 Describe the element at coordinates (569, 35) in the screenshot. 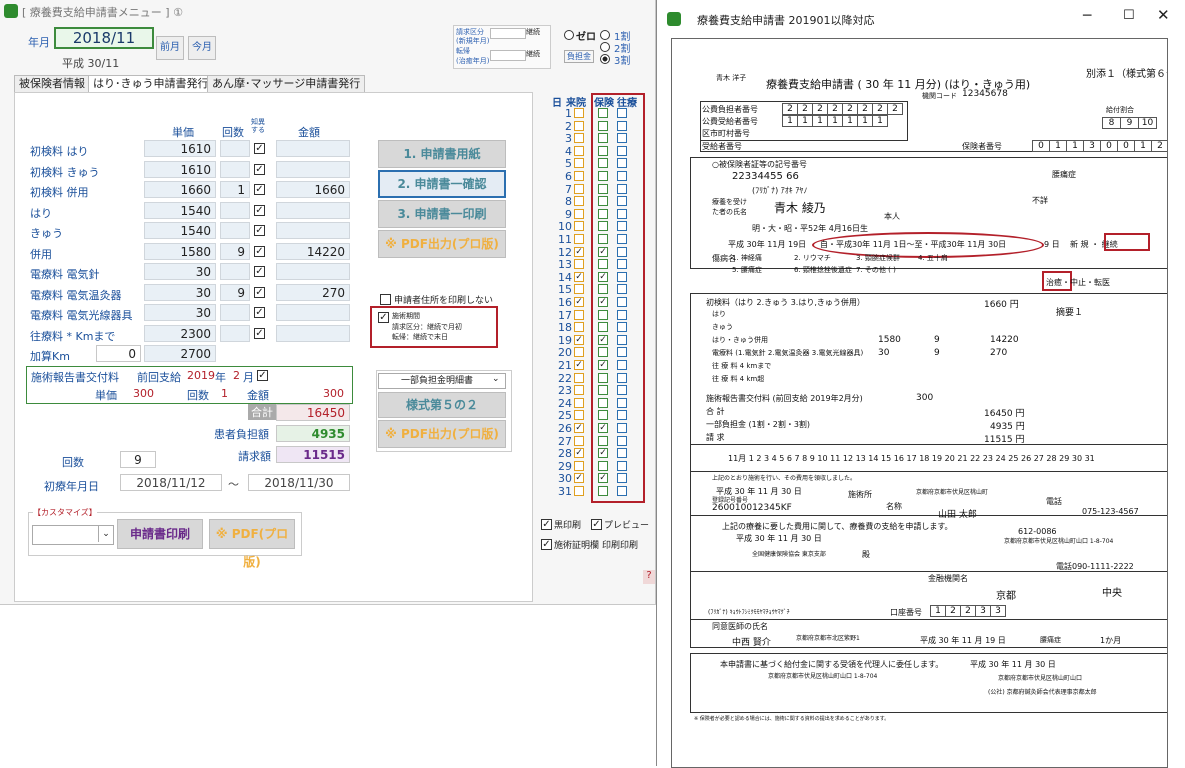

I see `radio-zero` at that location.